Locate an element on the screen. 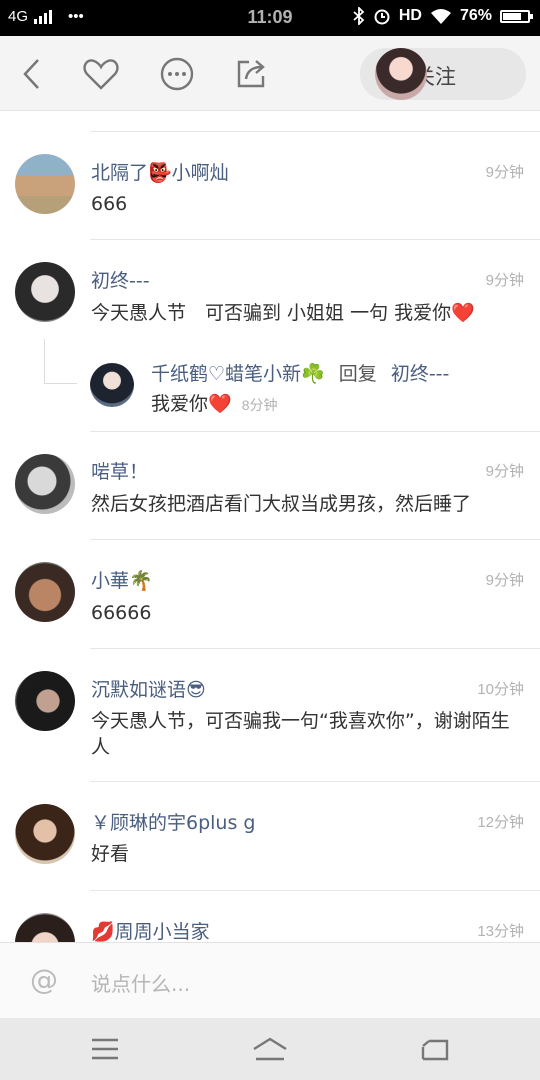 The height and width of the screenshot is (1080, 540). reply-text-row: 我爱你❤️ 8分钟 is located at coordinates (214, 404).